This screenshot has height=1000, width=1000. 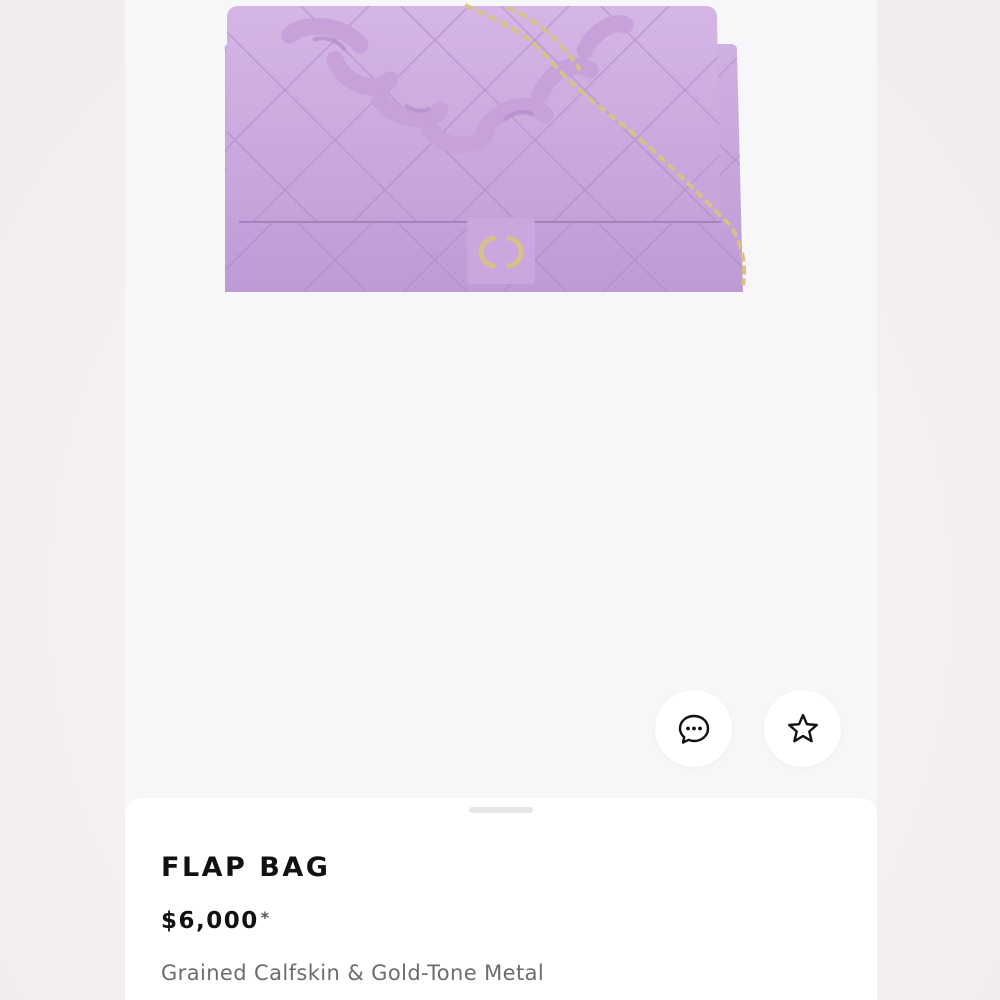 What do you see at coordinates (353, 973) in the screenshot?
I see `product-material: Grained Calfskin & Gold-Tone Metal` at bounding box center [353, 973].